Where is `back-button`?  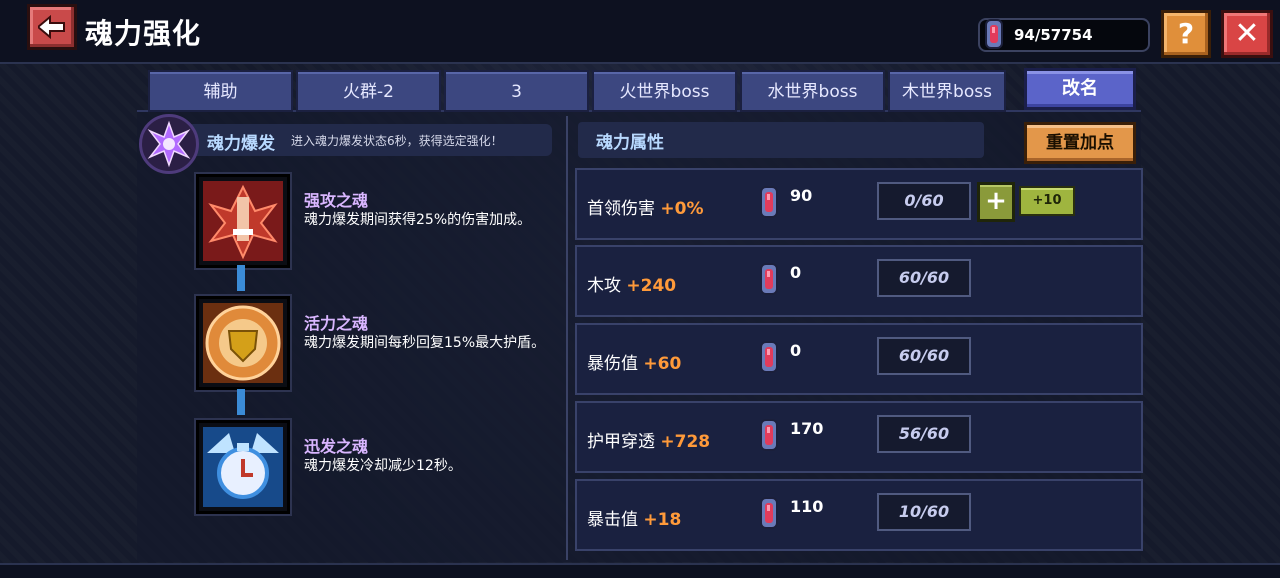 back-button is located at coordinates (52, 27).